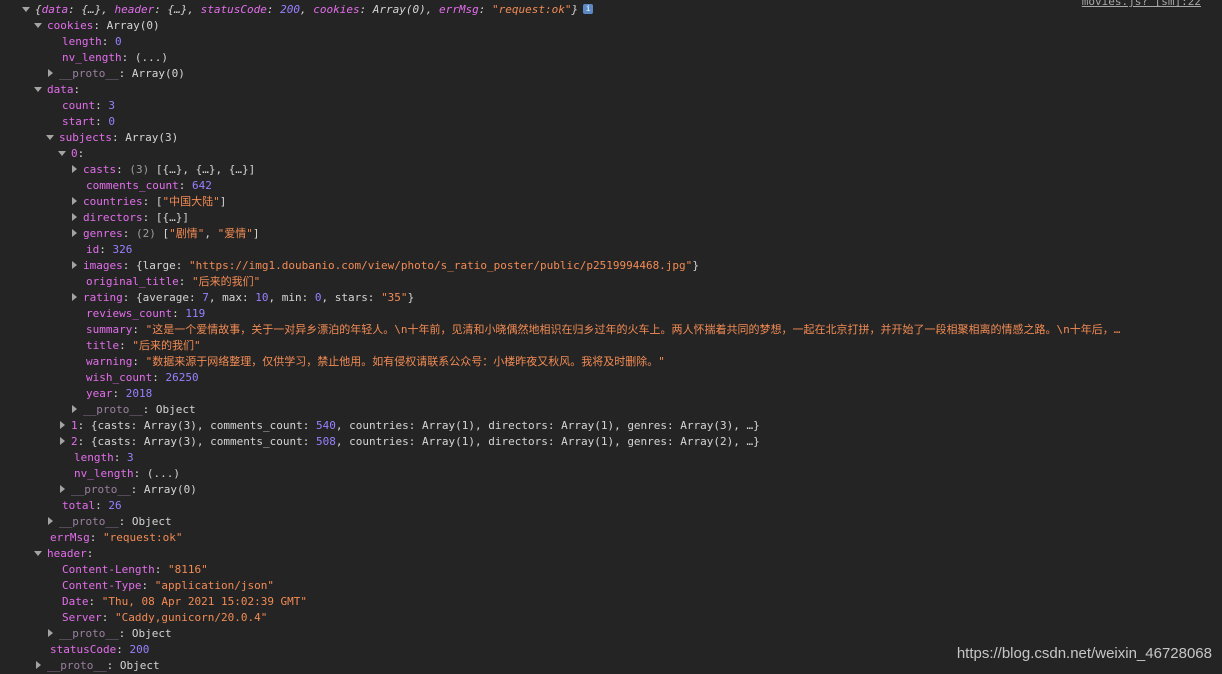 The width and height of the screenshot is (1222, 674). Describe the element at coordinates (165, 234) in the screenshot. I see `tree-row: genres: (2) ["剧情", "爱情"]` at that location.